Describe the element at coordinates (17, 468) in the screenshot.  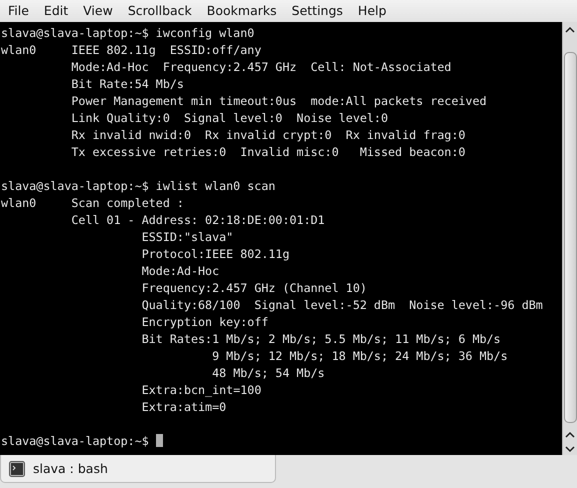
I see `terminal-icon` at that location.